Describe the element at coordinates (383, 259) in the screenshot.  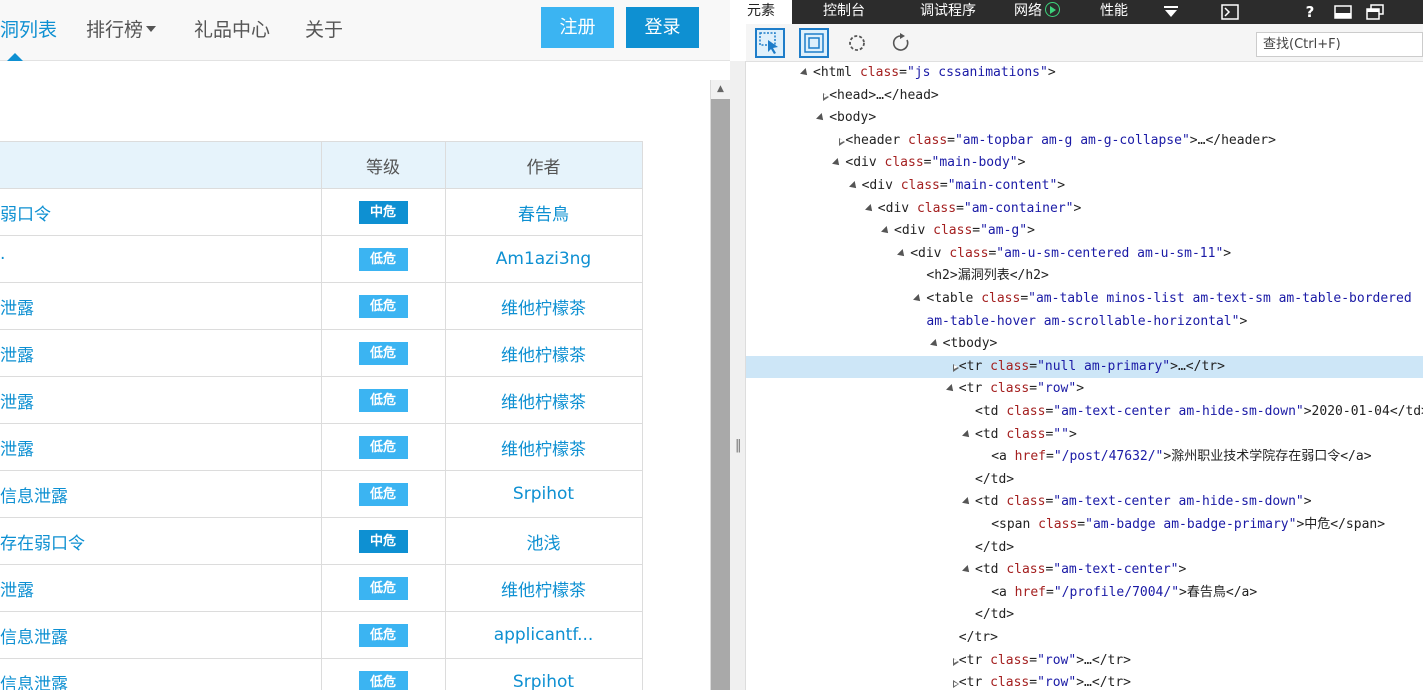
I see `severity-cell: 低危` at that location.